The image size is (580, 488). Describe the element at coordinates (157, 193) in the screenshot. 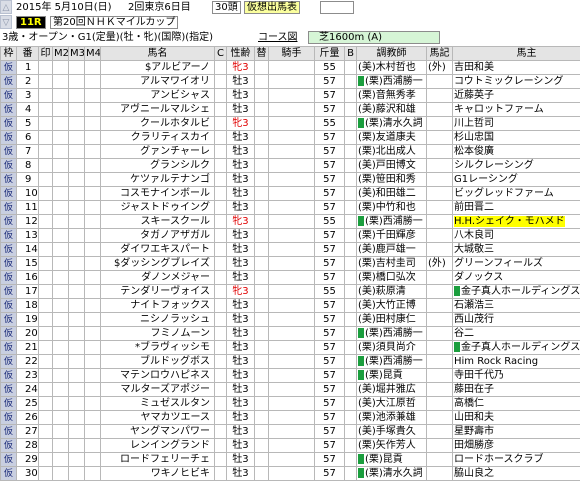

I see `horse-name: コスモナインボール` at that location.